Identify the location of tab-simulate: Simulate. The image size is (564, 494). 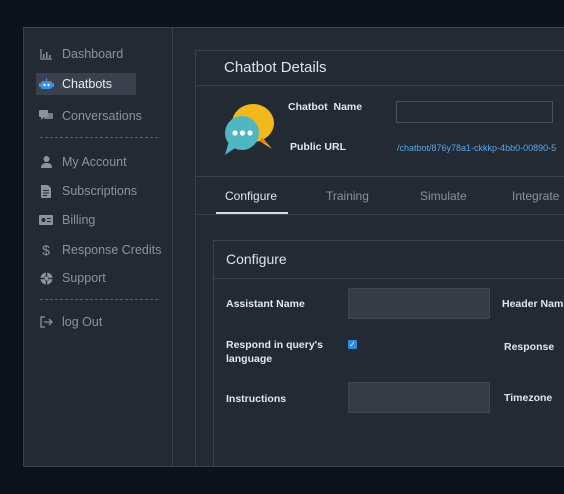
(443, 196).